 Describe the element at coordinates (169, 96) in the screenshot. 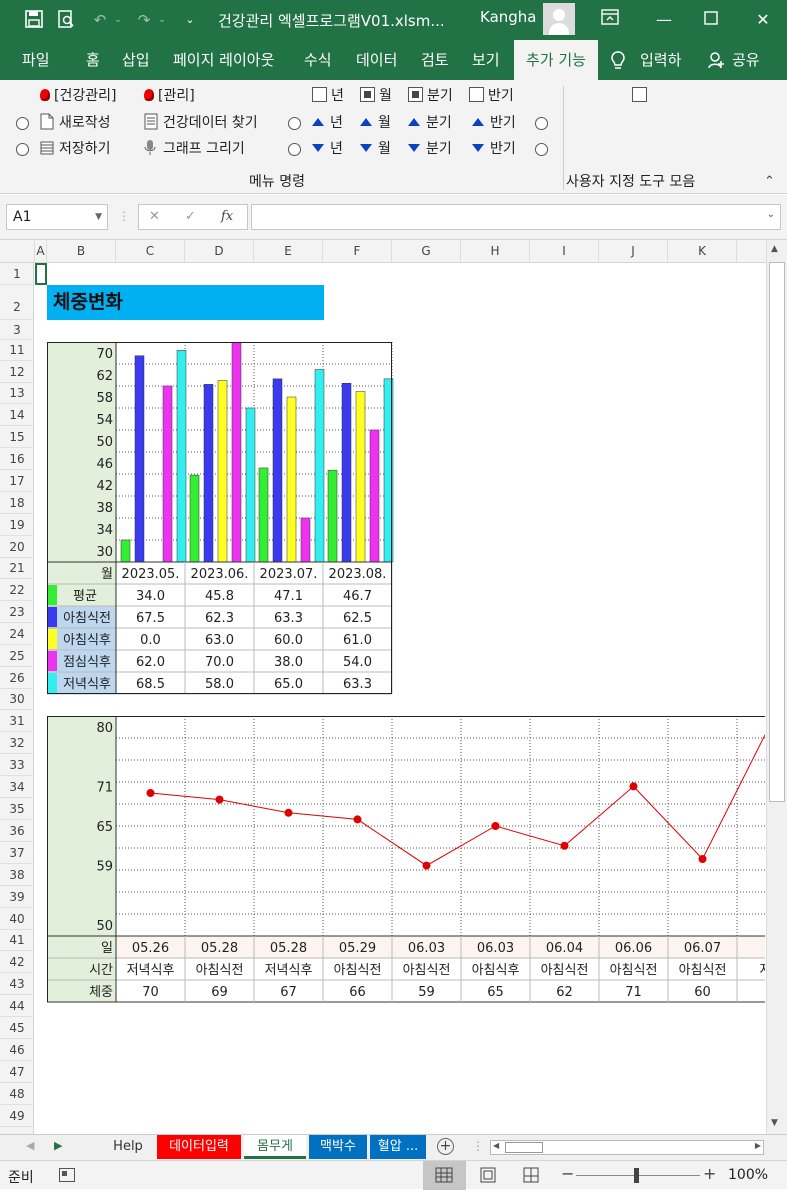

I see `manage-button: [관리]` at that location.